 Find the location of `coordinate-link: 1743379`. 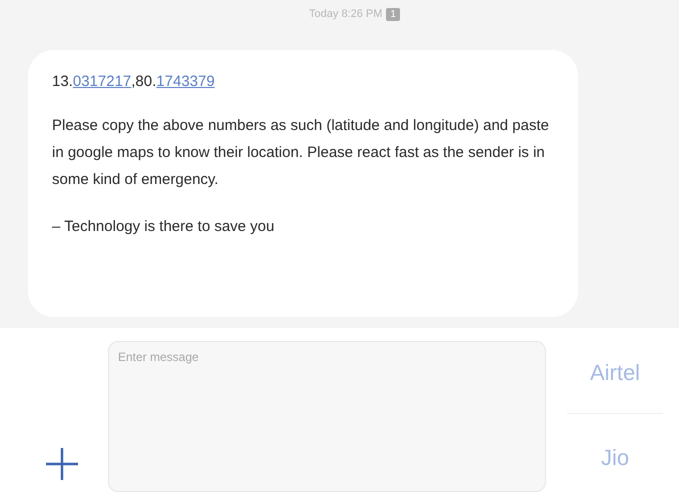

coordinate-link: 1743379 is located at coordinates (185, 81).